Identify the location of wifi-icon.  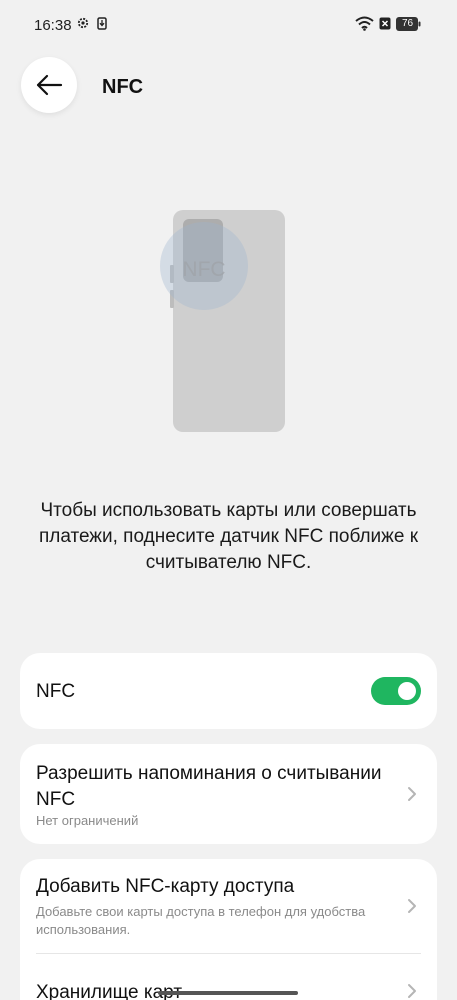
(364, 23).